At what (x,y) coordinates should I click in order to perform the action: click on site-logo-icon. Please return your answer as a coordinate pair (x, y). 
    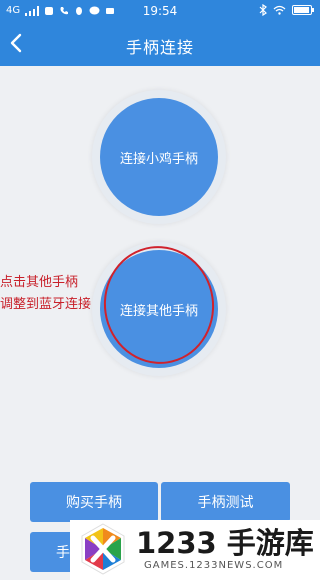
    Looking at the image, I should click on (103, 549).